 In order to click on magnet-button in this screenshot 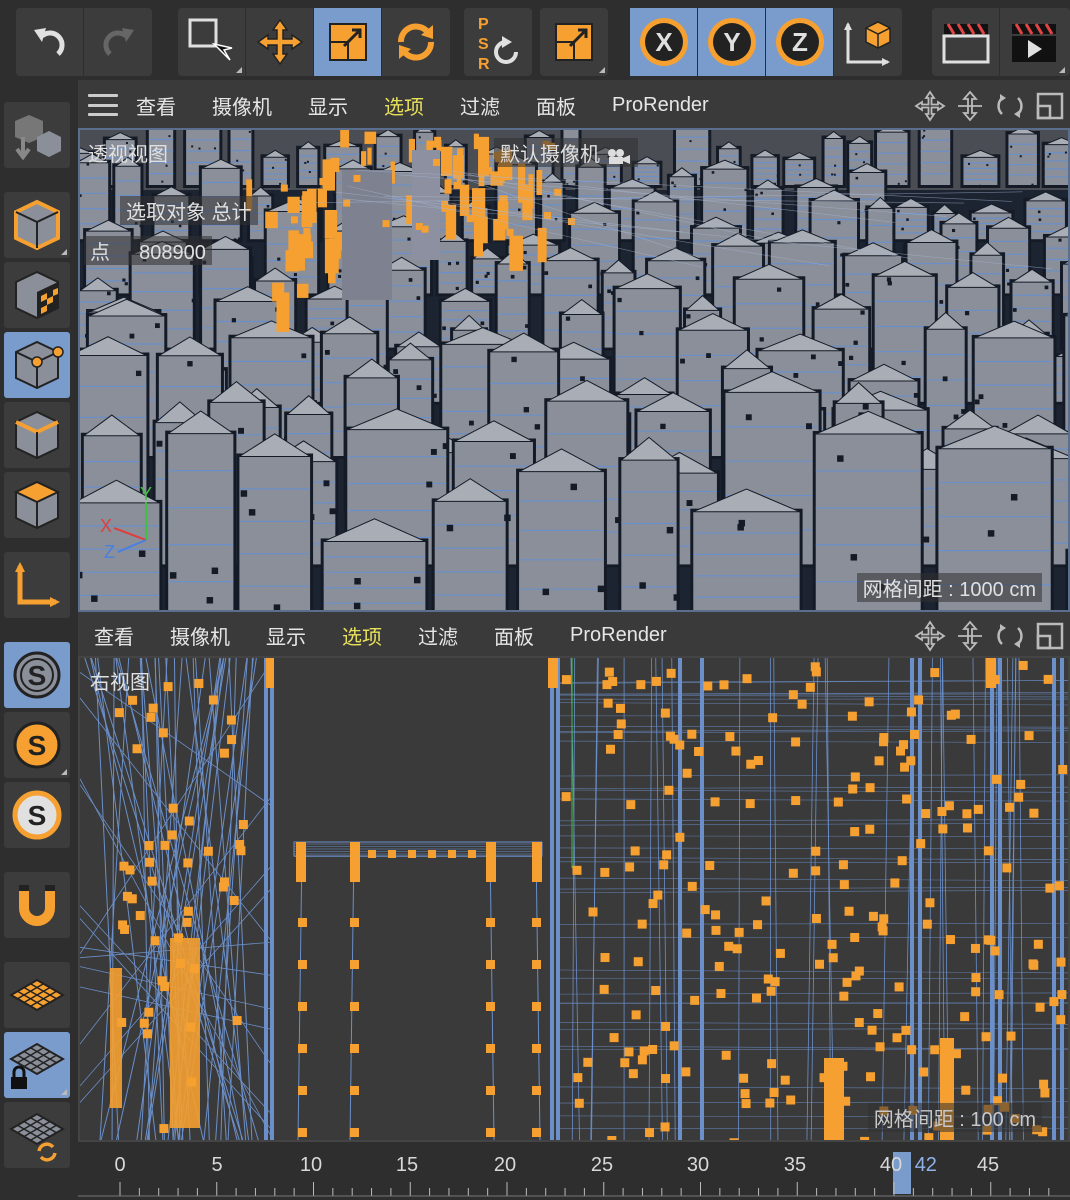, I will do `click(37, 905)`.